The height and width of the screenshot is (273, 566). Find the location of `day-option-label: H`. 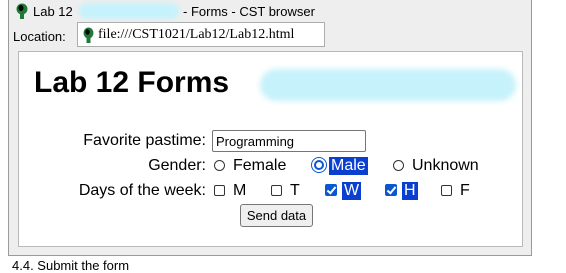

day-option-label: H is located at coordinates (410, 191).